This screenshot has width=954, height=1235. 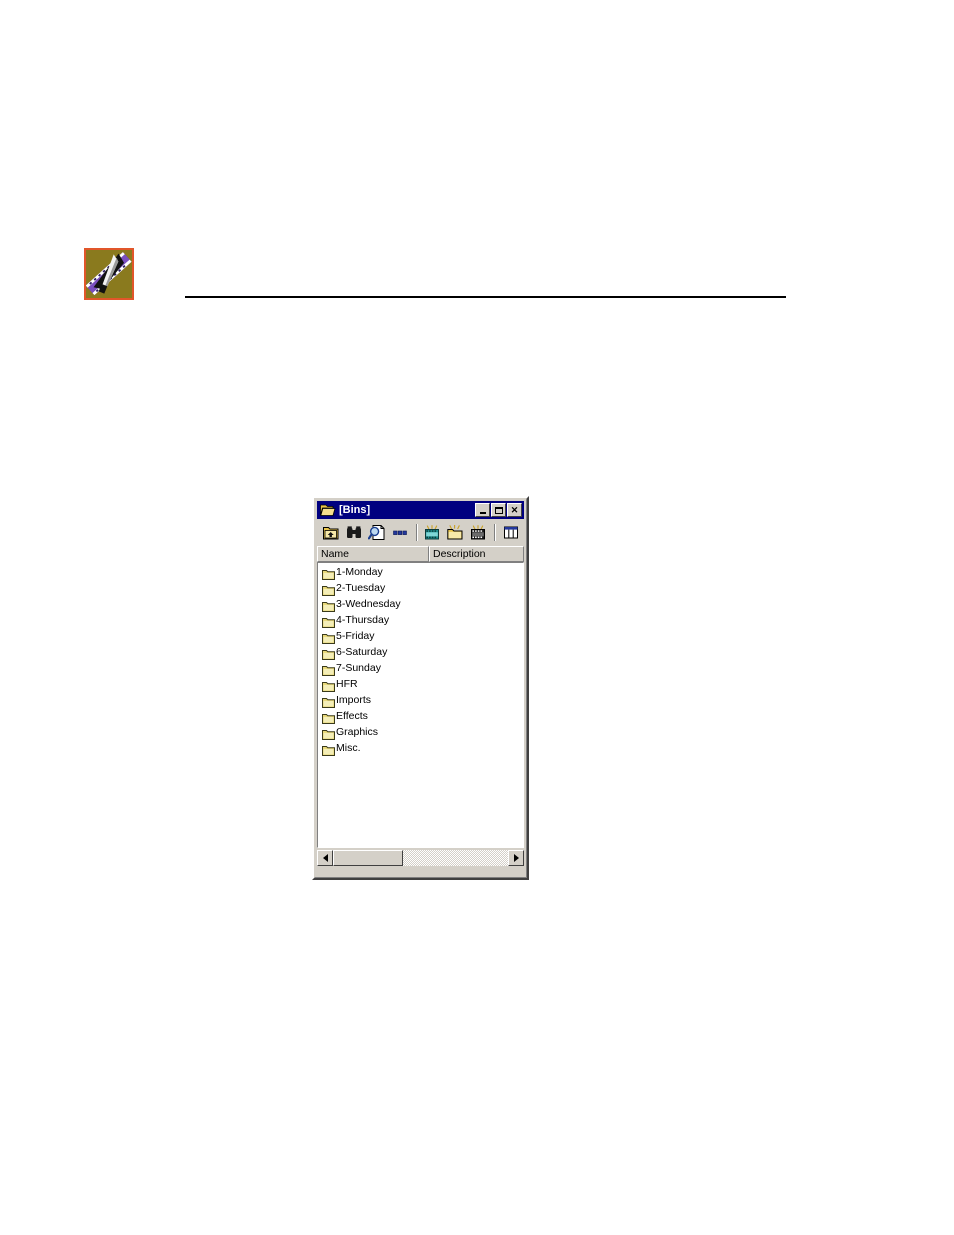 I want to click on list-item-name: 4-Thursday, so click(x=363, y=620).